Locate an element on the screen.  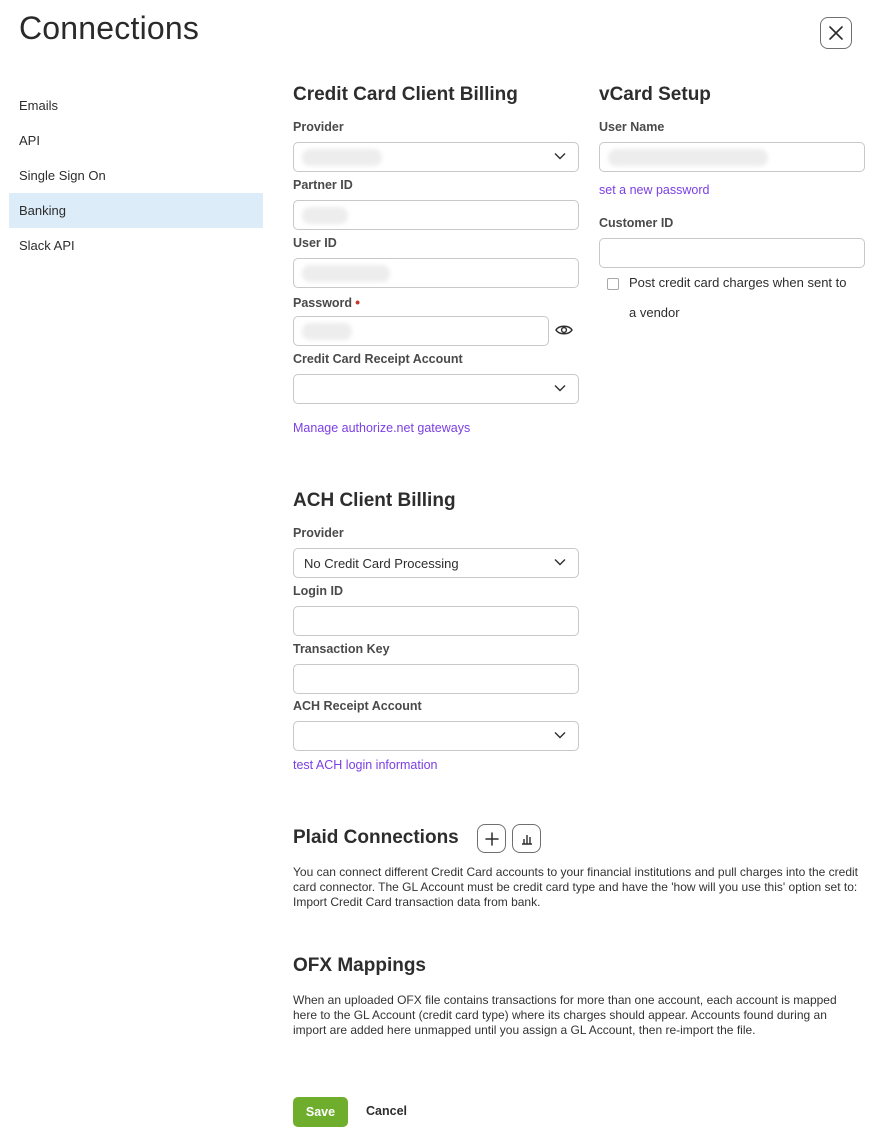
page-title: Connections is located at coordinates (109, 28).